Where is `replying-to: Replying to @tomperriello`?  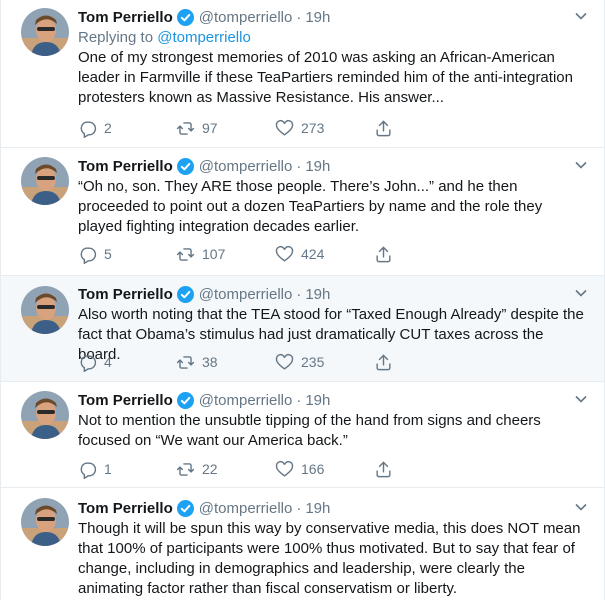 replying-to: Replying to @tomperriello is located at coordinates (333, 38).